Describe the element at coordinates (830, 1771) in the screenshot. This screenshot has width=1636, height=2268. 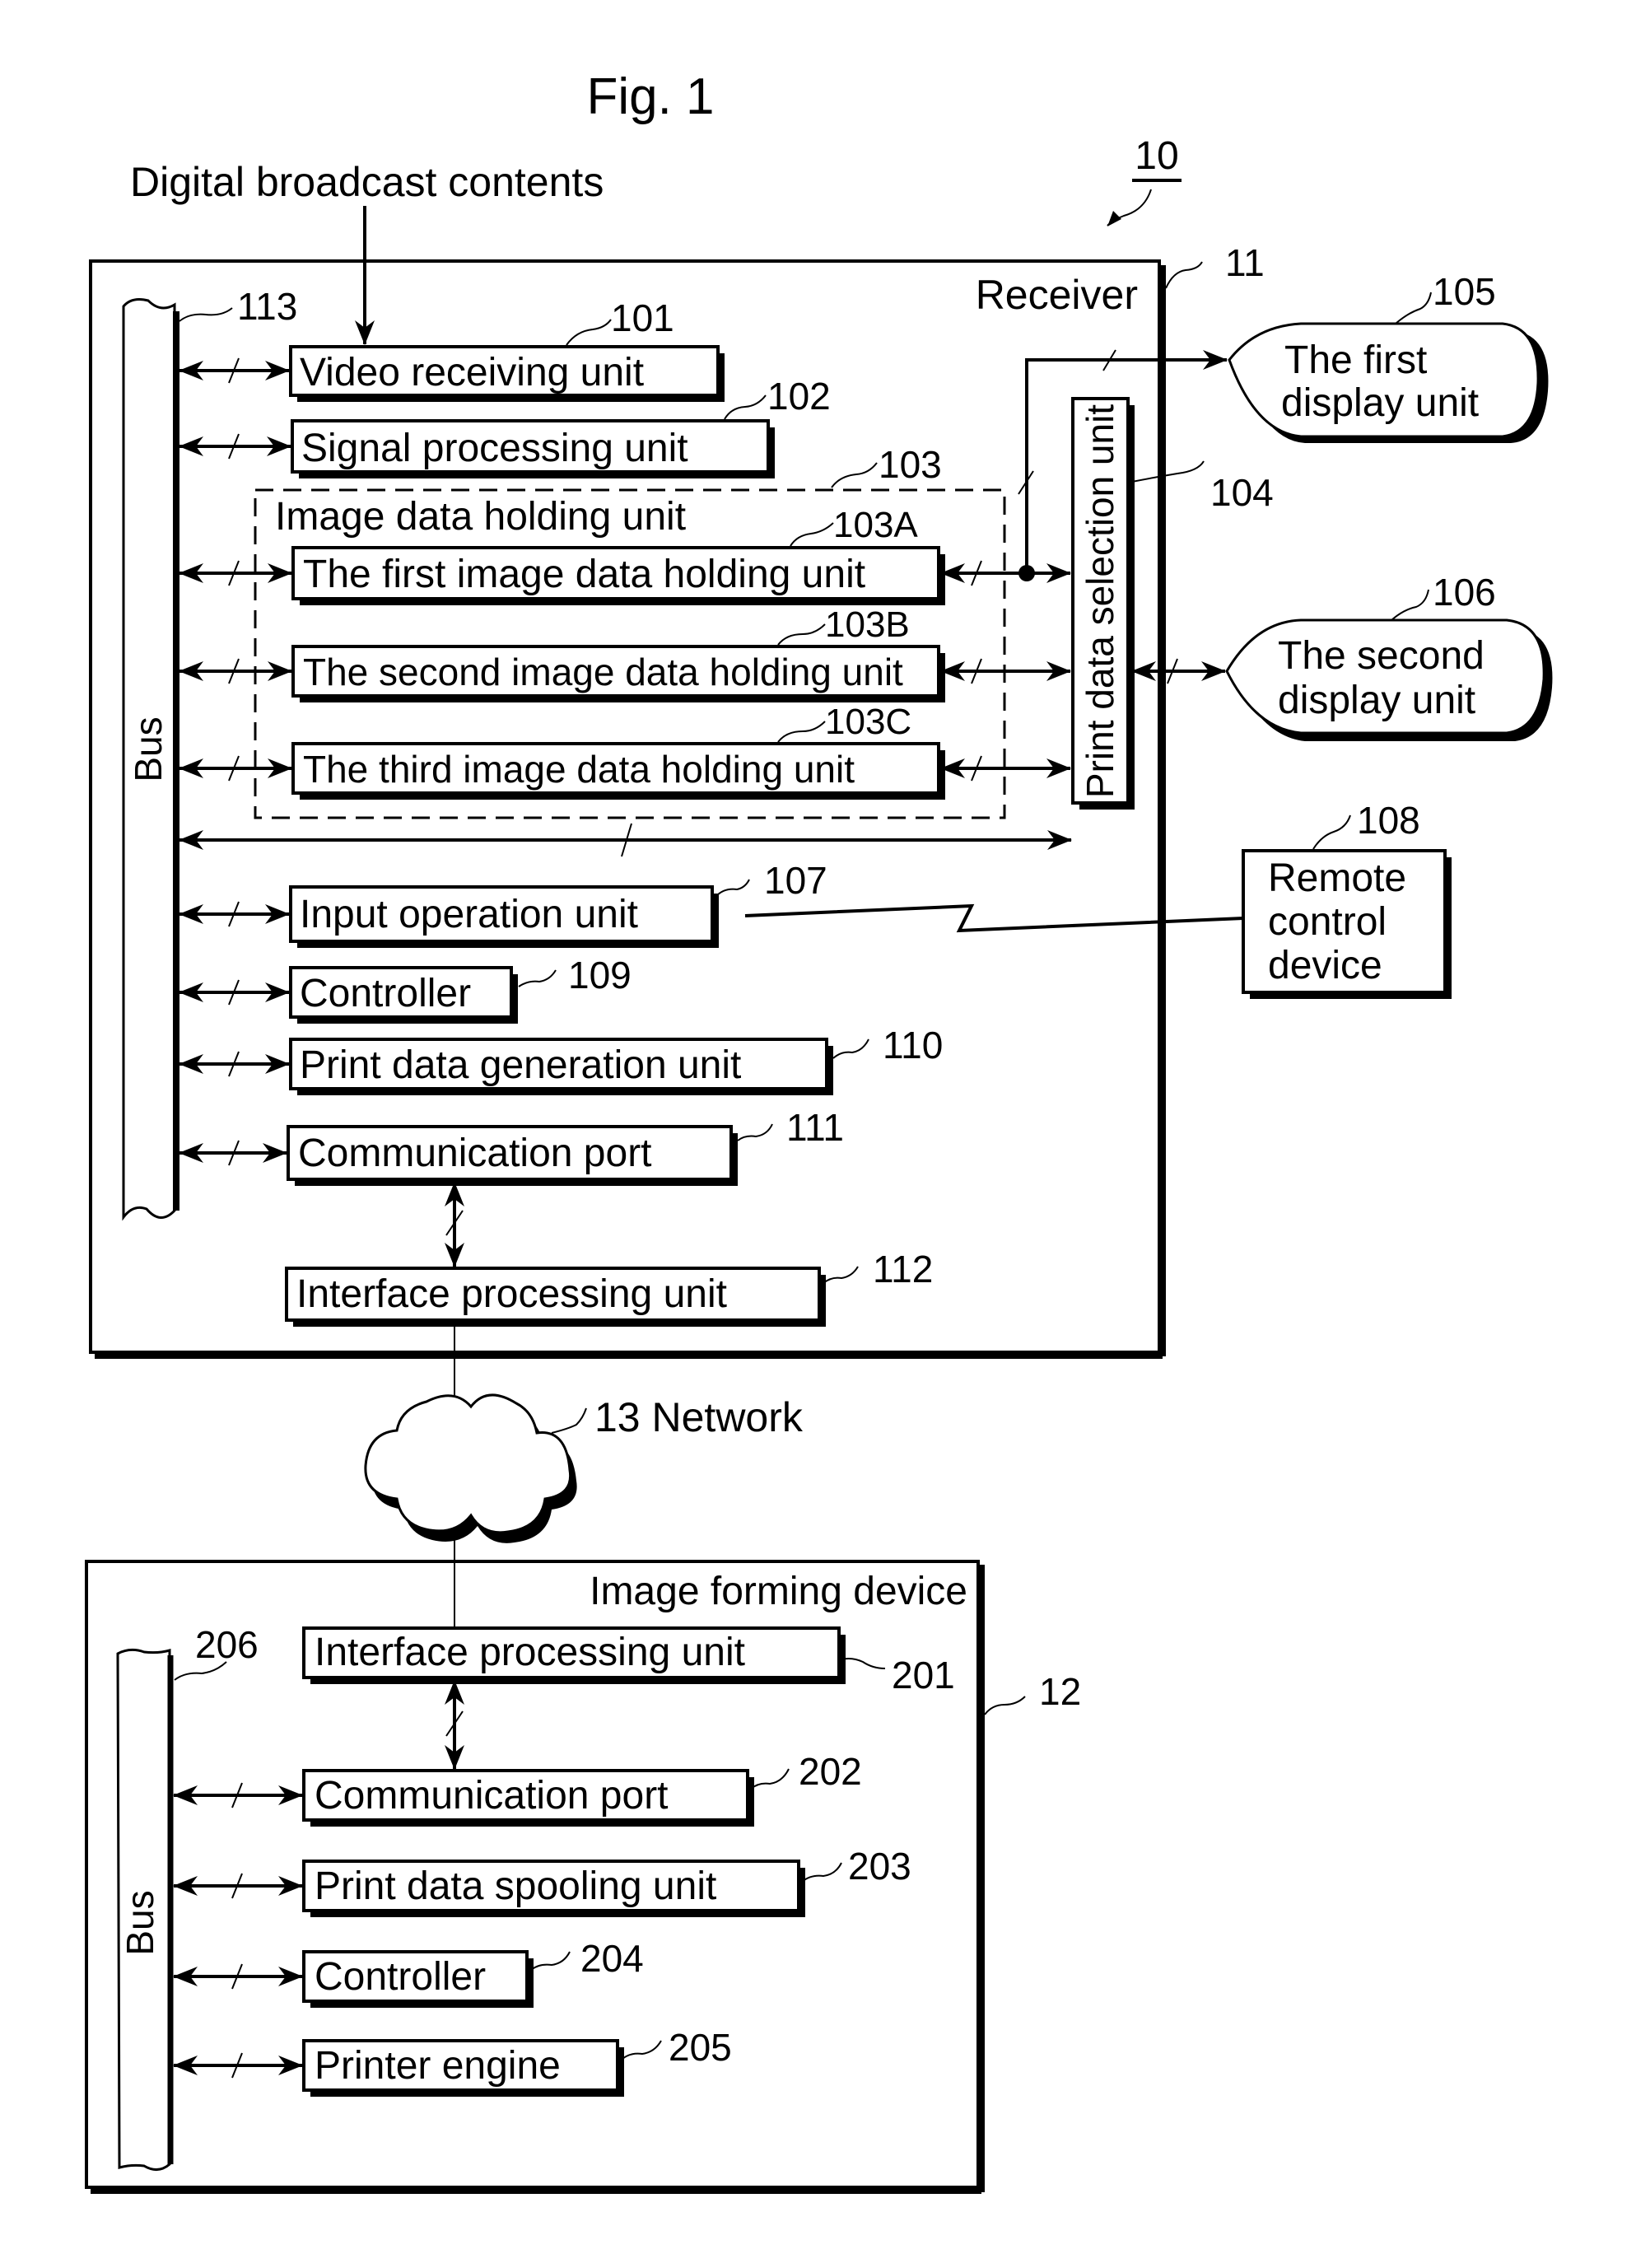
I see `unit-ref: 202` at that location.